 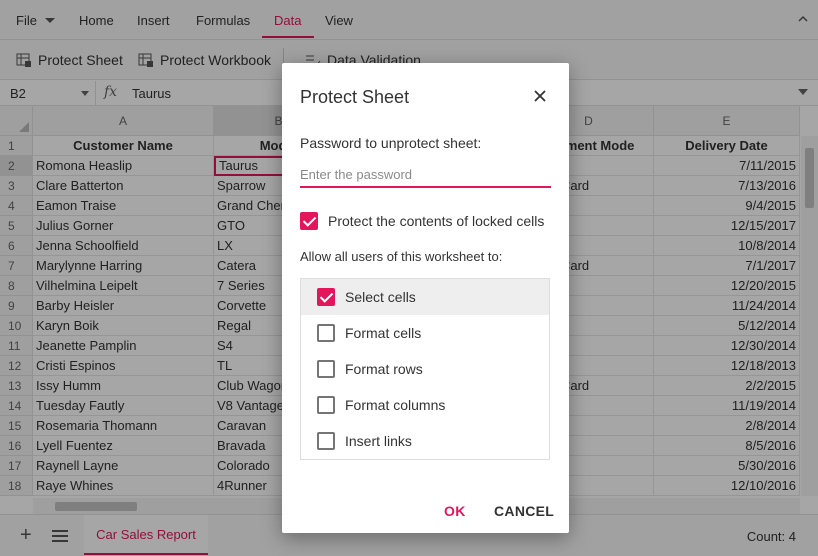 I want to click on permission-item: Format rows, so click(x=425, y=369).